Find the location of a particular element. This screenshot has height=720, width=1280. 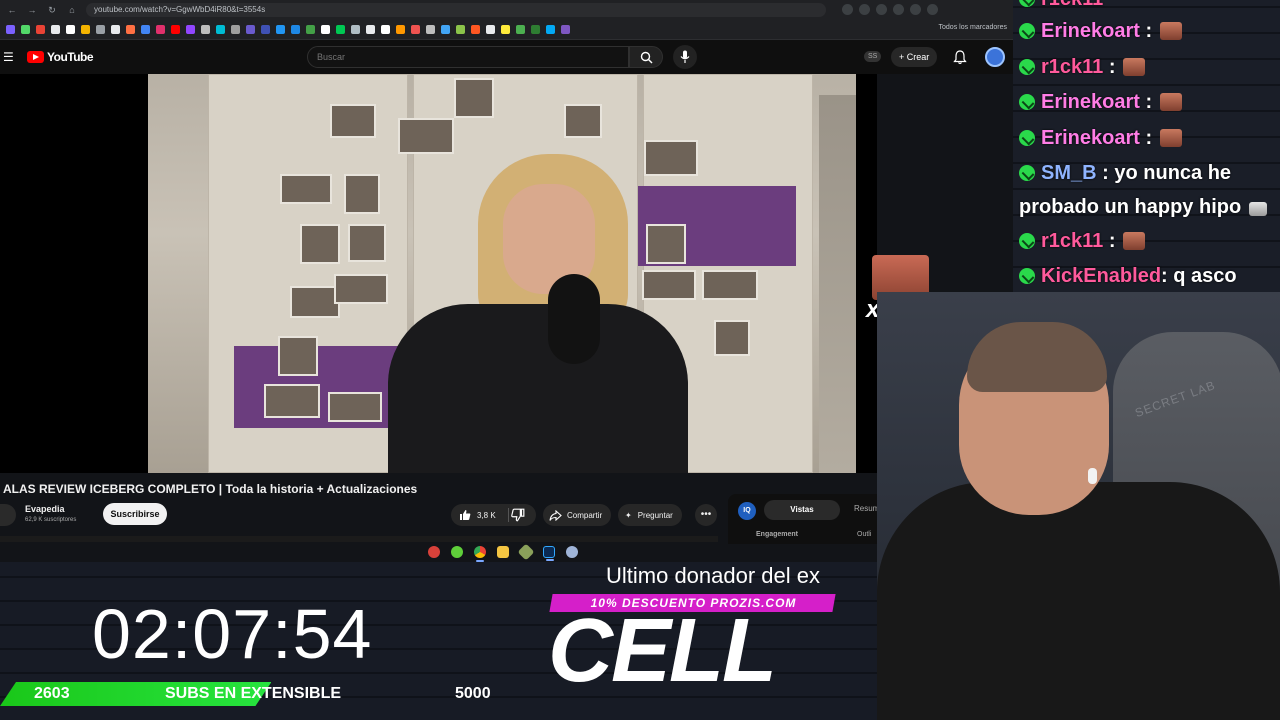

search-box is located at coordinates (468, 57).